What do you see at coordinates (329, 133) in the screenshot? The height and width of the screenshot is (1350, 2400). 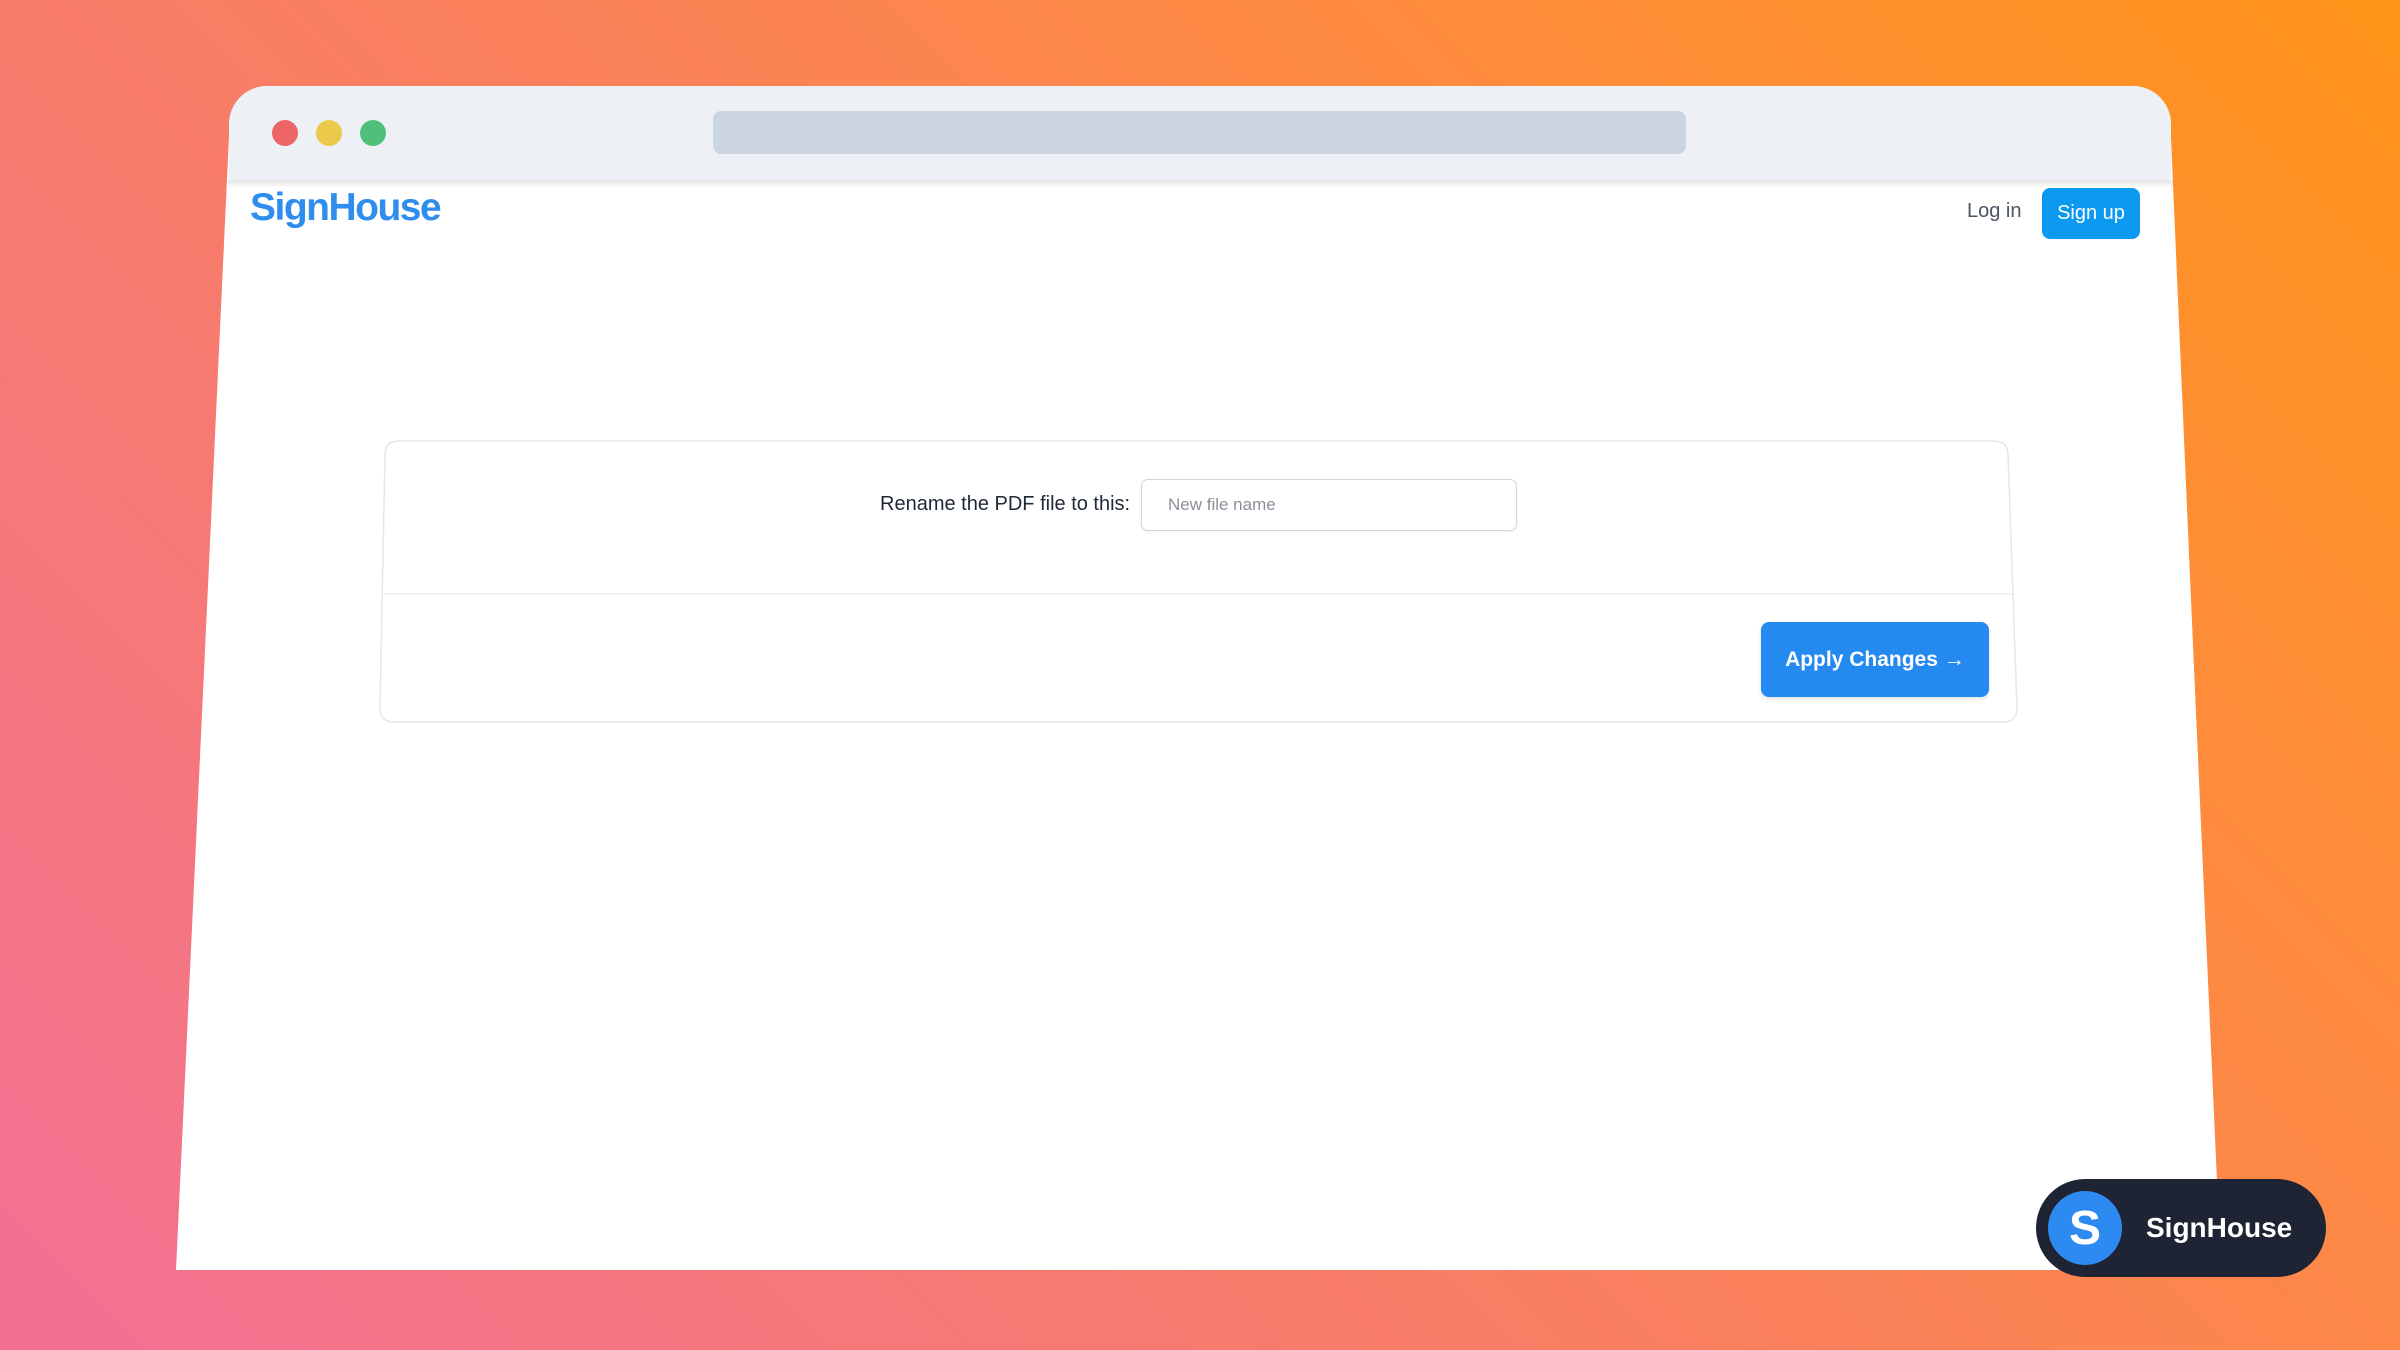 I see `minimize-window-button` at bounding box center [329, 133].